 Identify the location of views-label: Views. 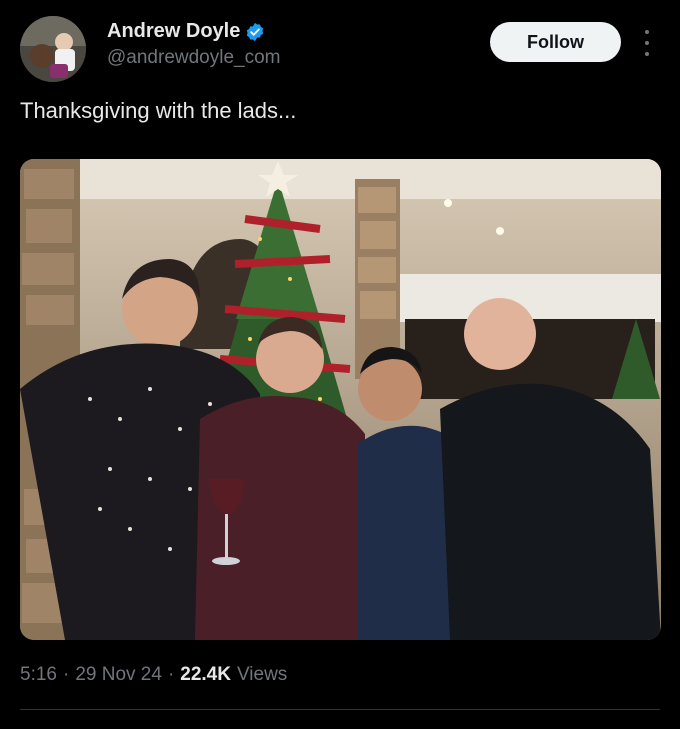
(262, 674).